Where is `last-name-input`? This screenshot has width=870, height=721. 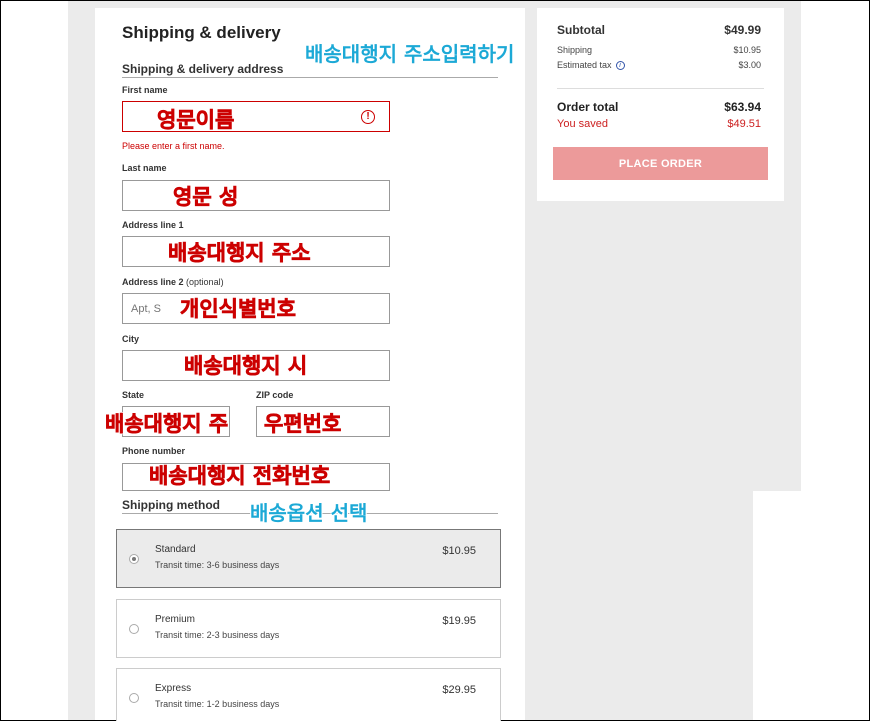
last-name-input is located at coordinates (256, 195).